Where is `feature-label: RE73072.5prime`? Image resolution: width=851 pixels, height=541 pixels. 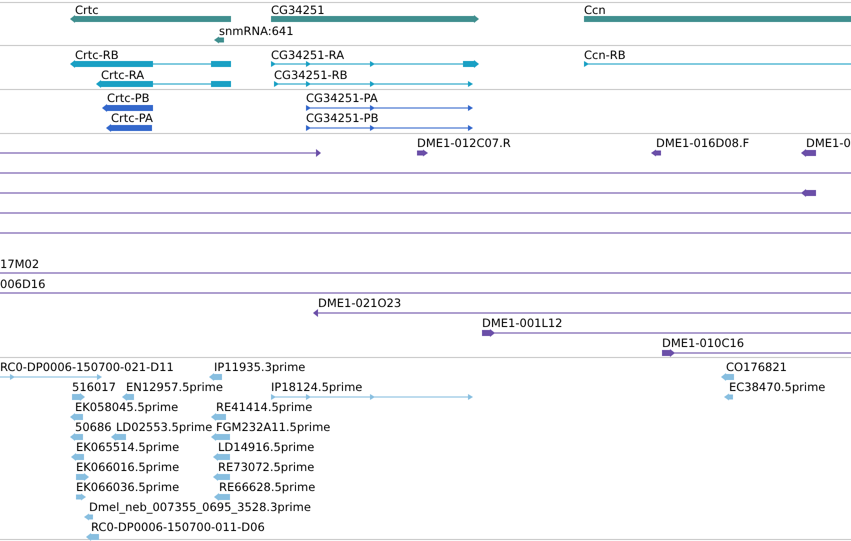 feature-label: RE73072.5prime is located at coordinates (266, 467).